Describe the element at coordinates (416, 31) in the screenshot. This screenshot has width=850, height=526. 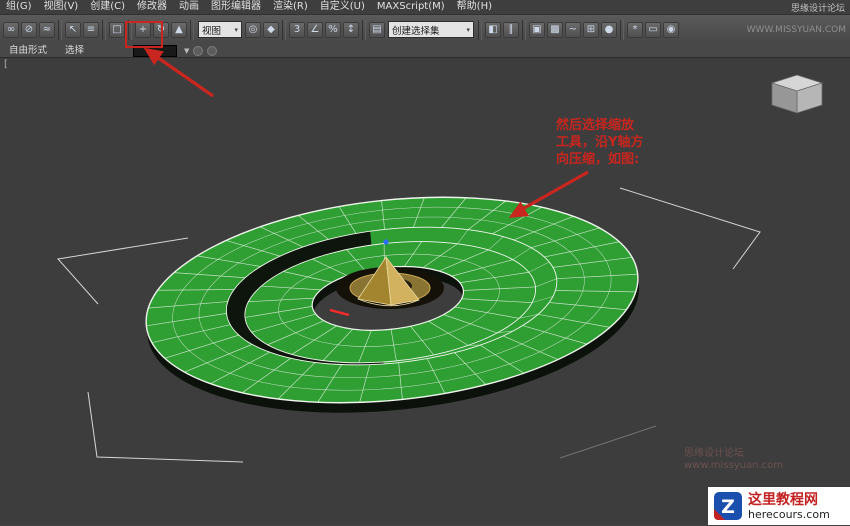
I see `named-selection-dropdown-value: 创建选择集` at that location.